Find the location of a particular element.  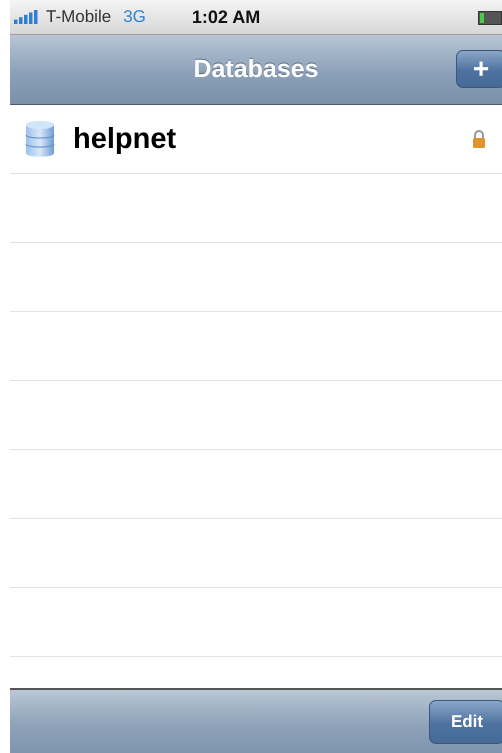

battery-icon is located at coordinates (490, 18).